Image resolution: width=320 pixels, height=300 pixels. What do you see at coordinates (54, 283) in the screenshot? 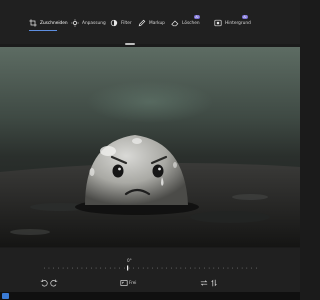
I see `rotate-right-icon` at bounding box center [54, 283].